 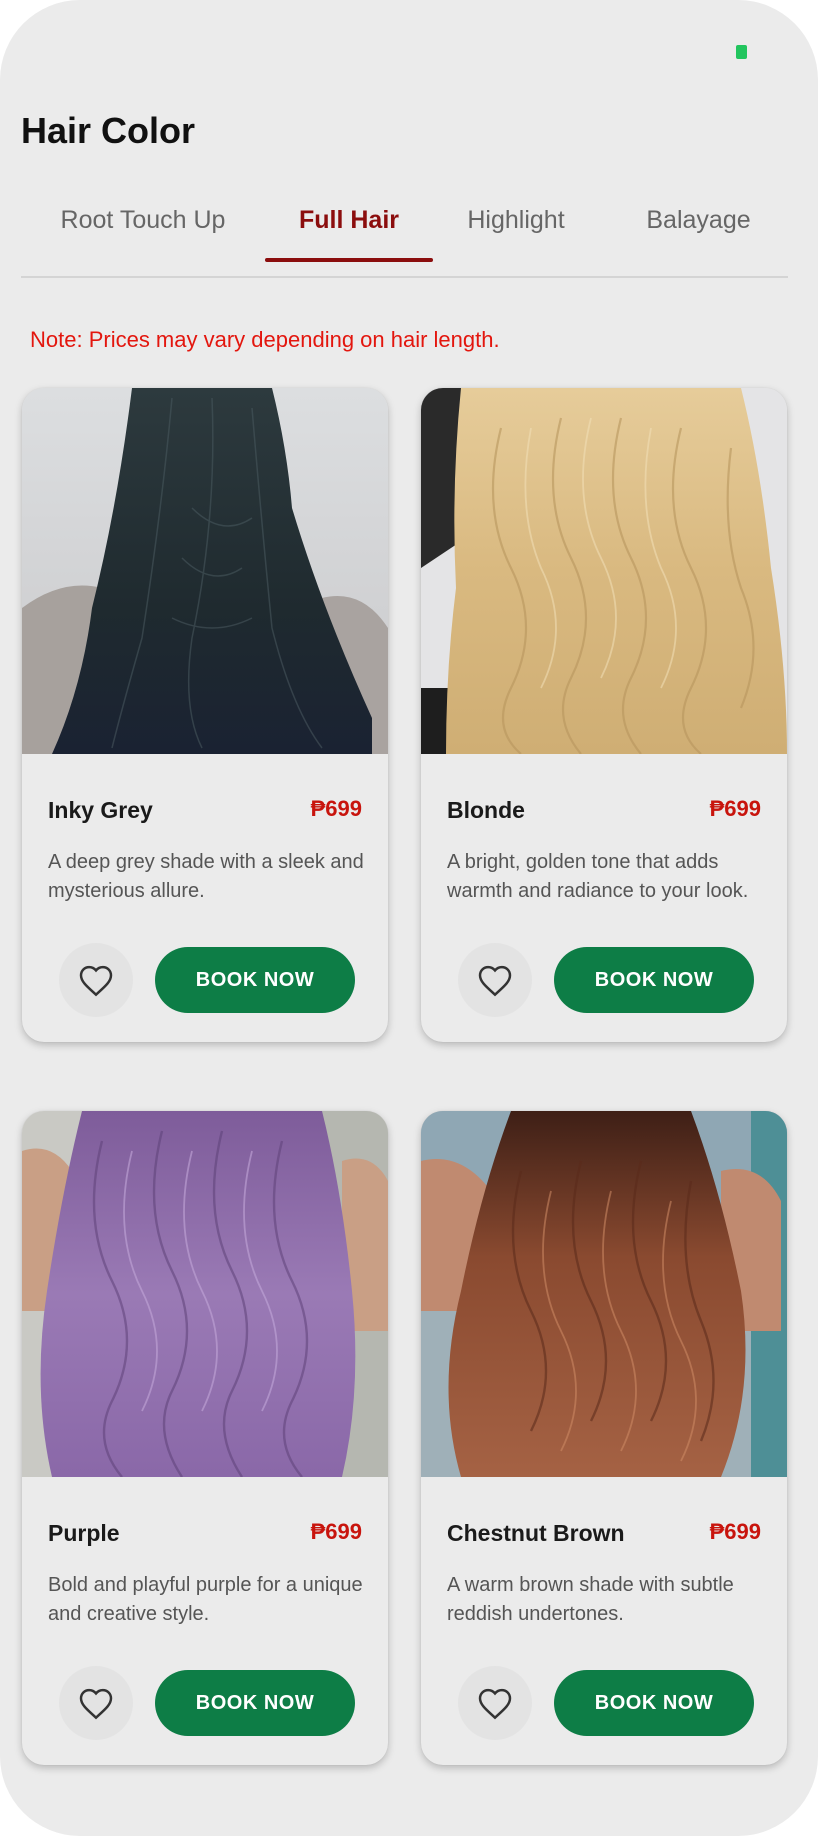 What do you see at coordinates (205, 571) in the screenshot?
I see `hair-photo-inky-grey` at bounding box center [205, 571].